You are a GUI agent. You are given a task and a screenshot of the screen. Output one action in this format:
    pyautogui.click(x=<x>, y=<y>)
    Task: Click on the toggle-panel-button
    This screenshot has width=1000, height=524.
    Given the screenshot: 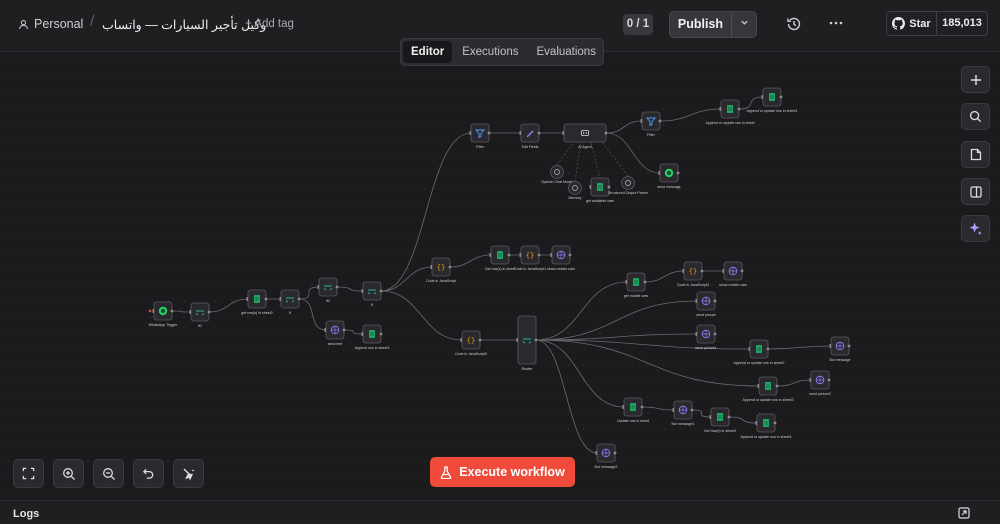 What is the action you would take?
    pyautogui.click(x=975, y=191)
    